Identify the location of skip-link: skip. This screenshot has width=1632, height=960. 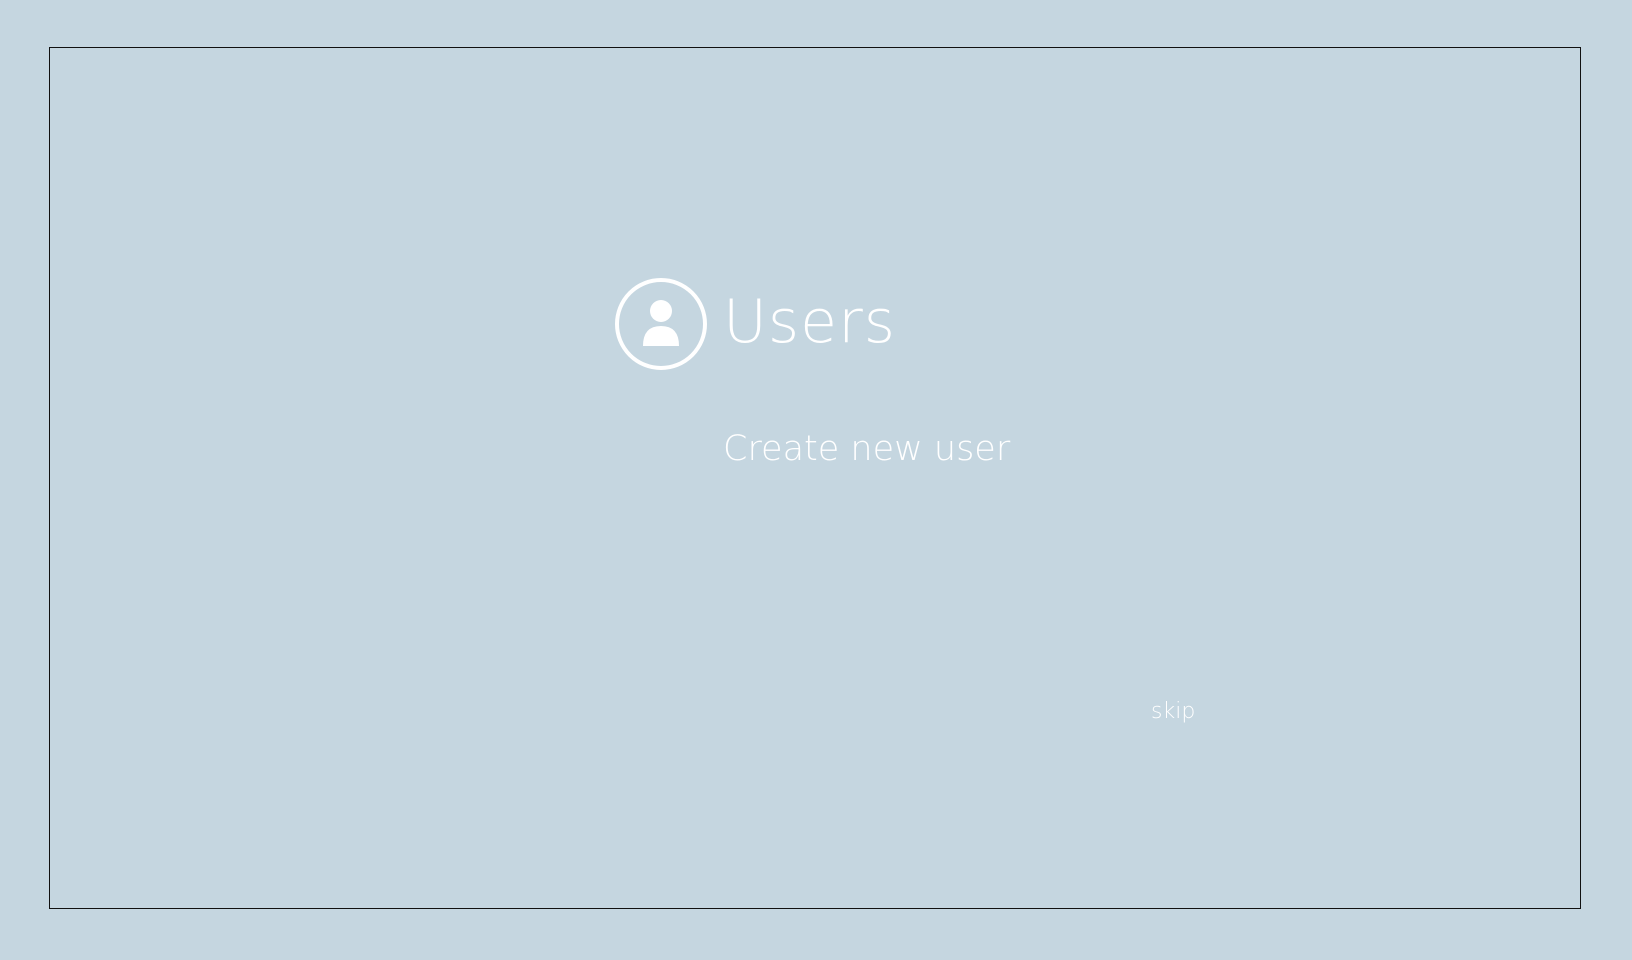
(1173, 712).